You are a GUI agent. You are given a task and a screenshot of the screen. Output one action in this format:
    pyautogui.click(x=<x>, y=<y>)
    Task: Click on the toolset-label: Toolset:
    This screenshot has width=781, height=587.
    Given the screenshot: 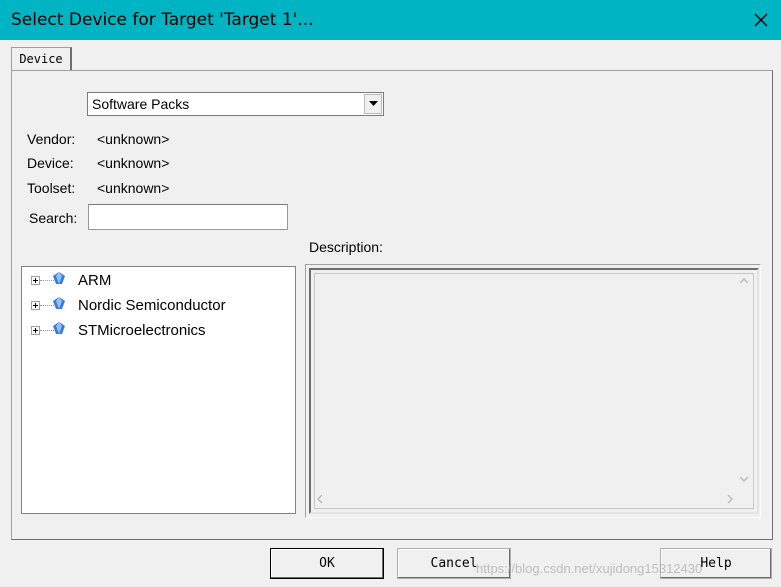 What is the action you would take?
    pyautogui.click(x=51, y=188)
    